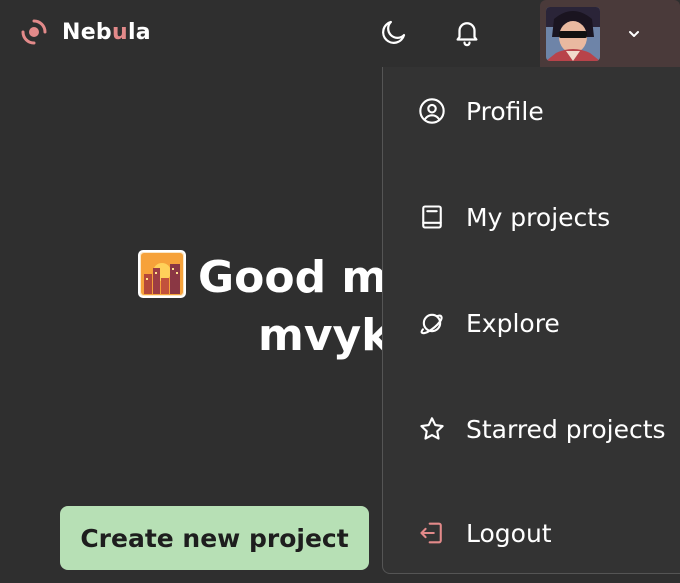 The height and width of the screenshot is (583, 680). What do you see at coordinates (432, 217) in the screenshot?
I see `book-icon` at bounding box center [432, 217].